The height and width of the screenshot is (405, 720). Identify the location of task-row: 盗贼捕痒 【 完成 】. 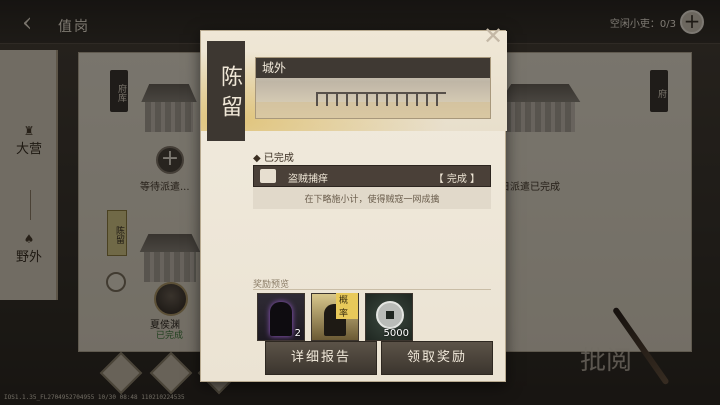
(372, 176).